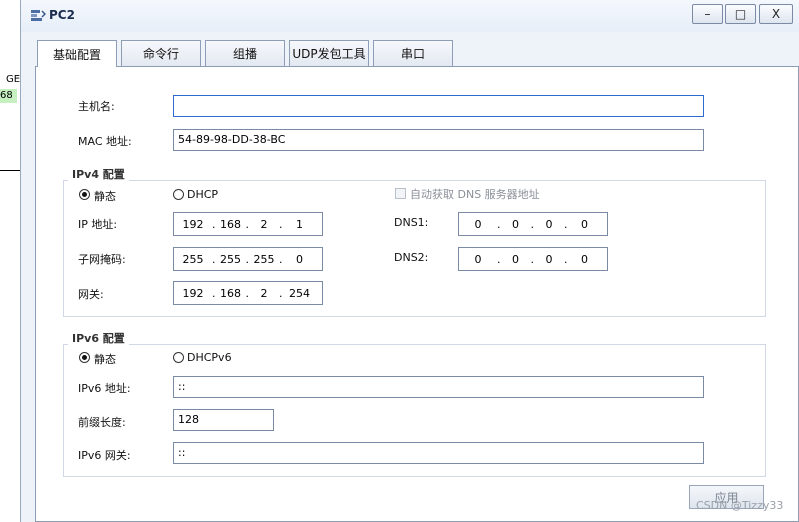 This screenshot has width=799, height=522. I want to click on mac-label: MAC 地址:, so click(105, 141).